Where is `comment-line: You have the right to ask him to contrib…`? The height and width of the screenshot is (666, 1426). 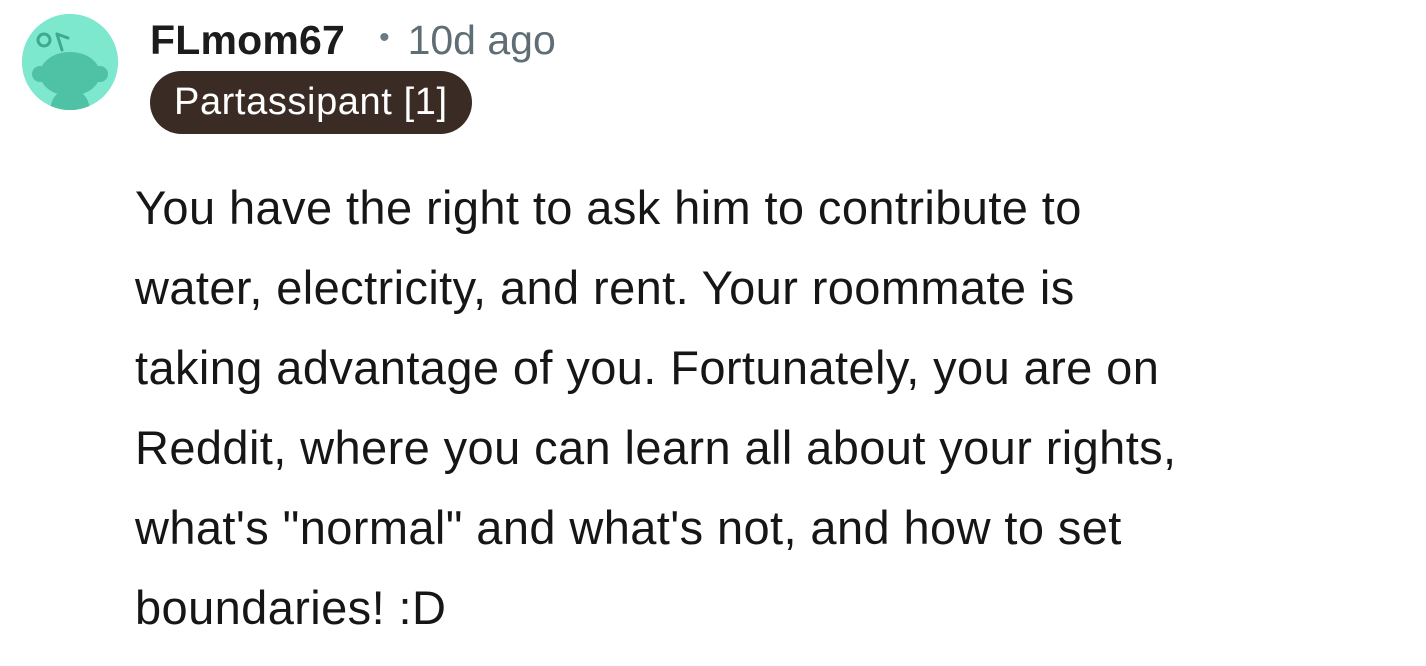
comment-line: You have the right to ask him to contrib… is located at coordinates (608, 207).